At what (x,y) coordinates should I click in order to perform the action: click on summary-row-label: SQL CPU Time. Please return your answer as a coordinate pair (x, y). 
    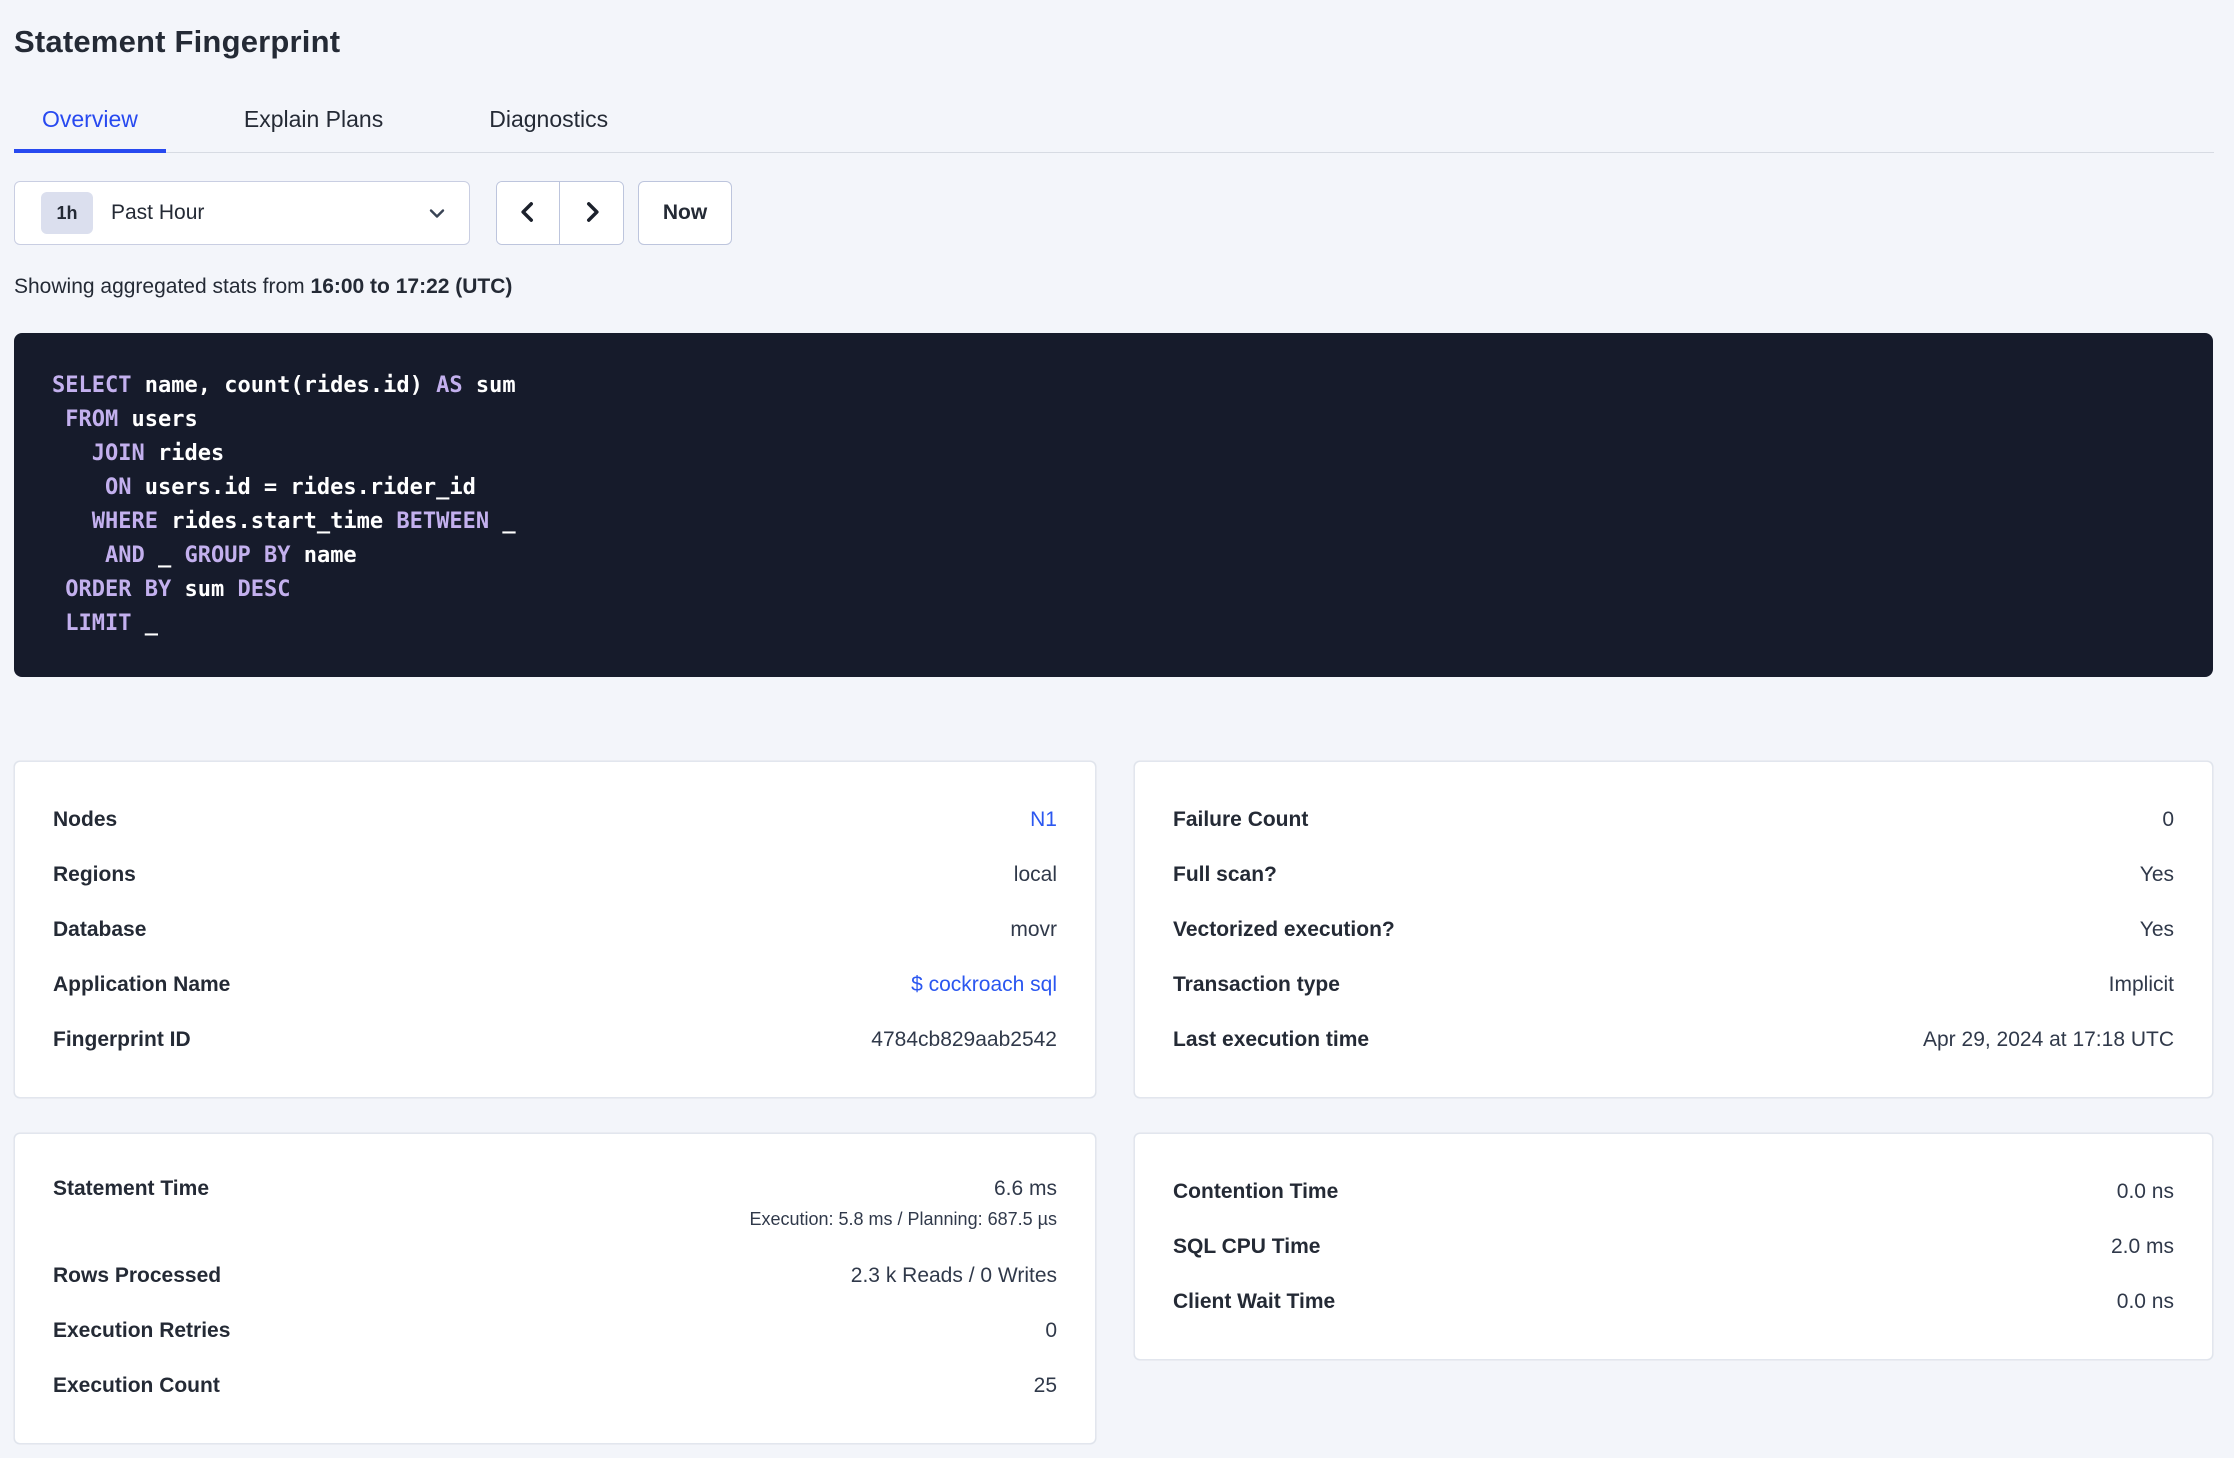
    Looking at the image, I should click on (1247, 1246).